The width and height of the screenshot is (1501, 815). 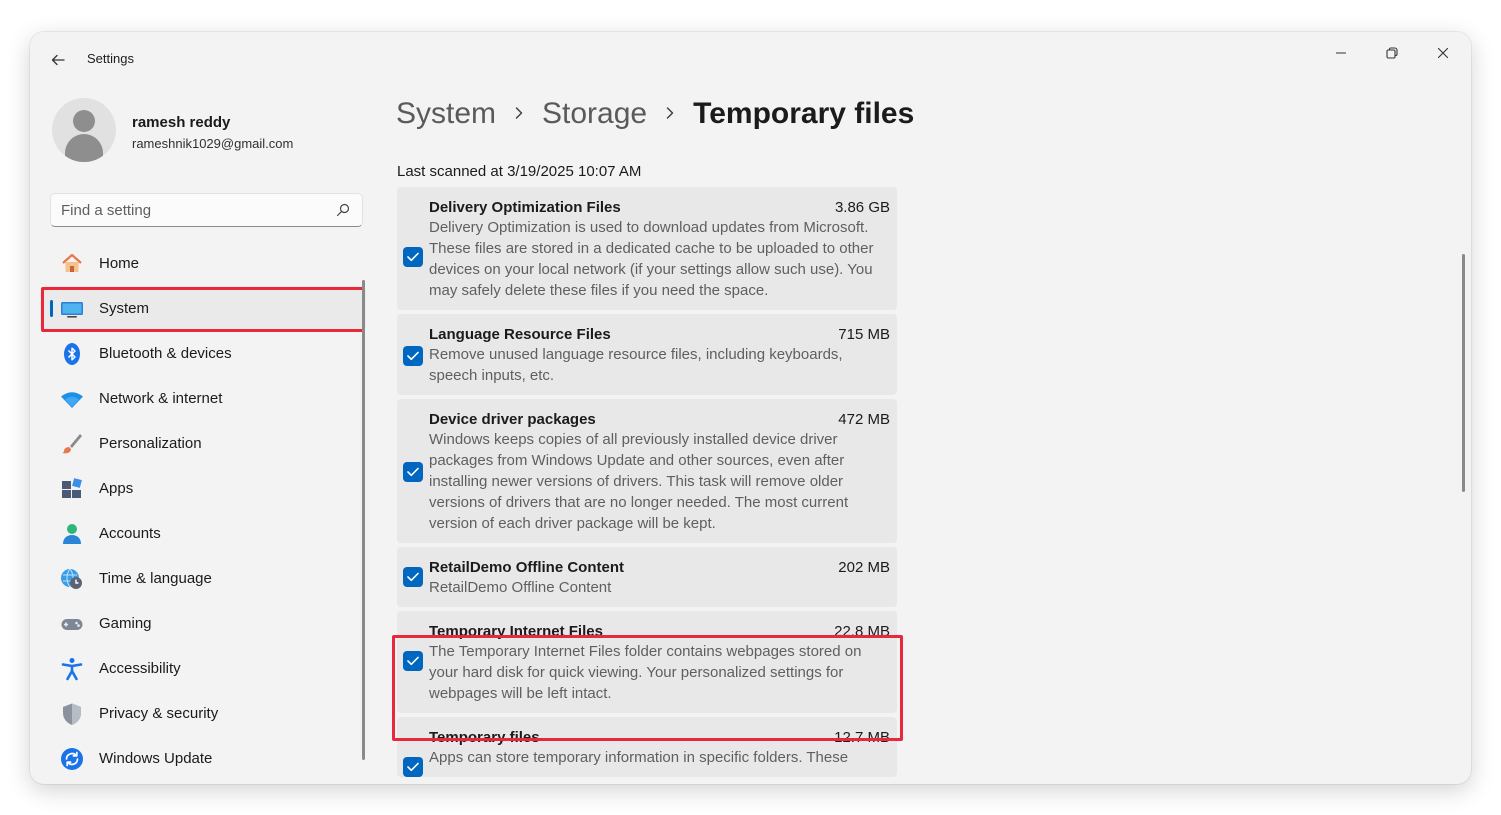 What do you see at coordinates (155, 578) in the screenshot?
I see `sidebar-item-label: Time & language` at bounding box center [155, 578].